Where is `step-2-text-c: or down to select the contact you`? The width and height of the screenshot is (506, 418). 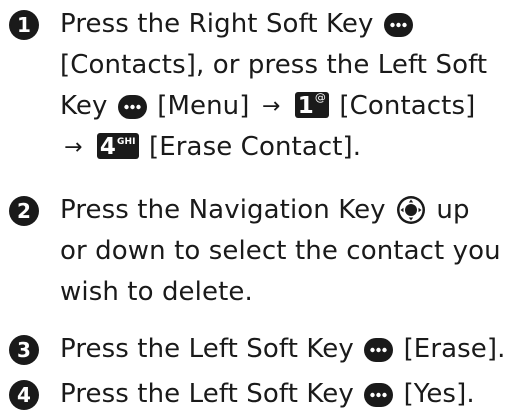
step-2-text-c: or down to select the contact you is located at coordinates (280, 251).